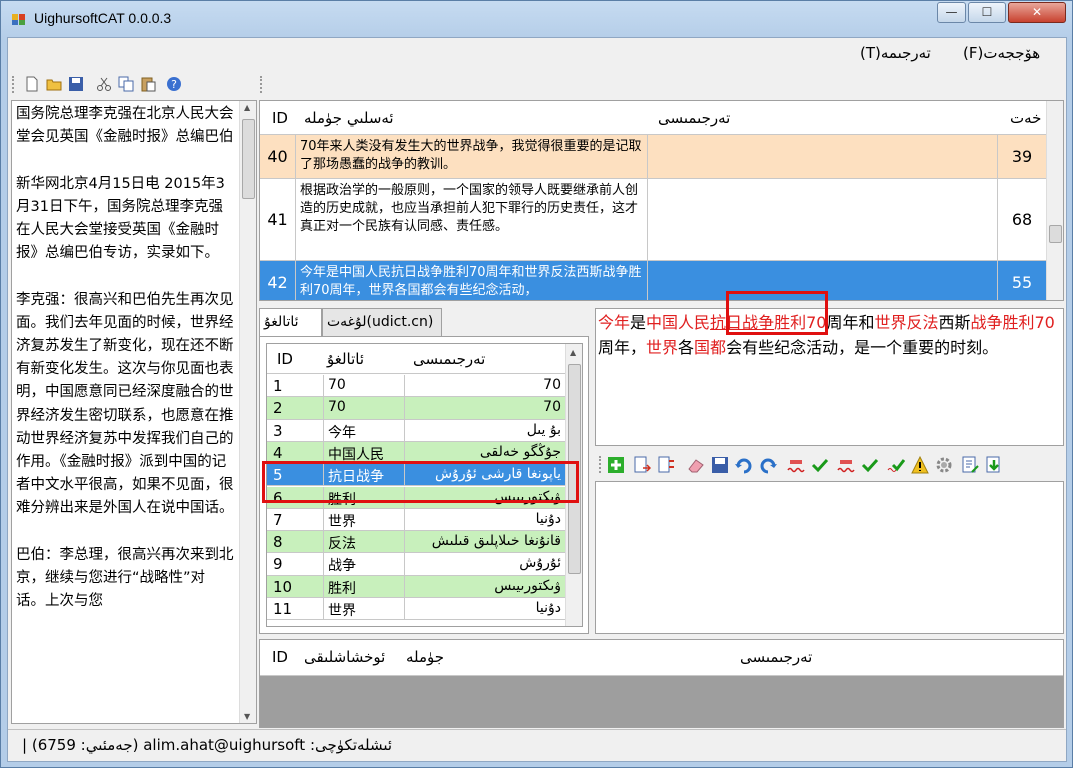 The width and height of the screenshot is (1073, 768). Describe the element at coordinates (54, 84) in the screenshot. I see `open-icon` at that location.